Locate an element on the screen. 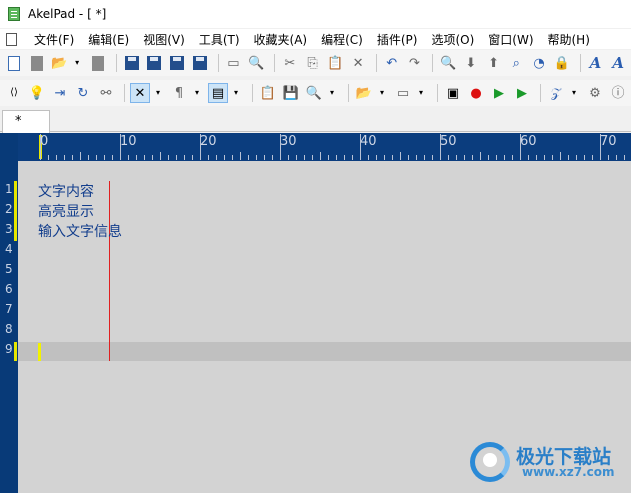  macro-stop-button: ▣ is located at coordinates (453, 93).